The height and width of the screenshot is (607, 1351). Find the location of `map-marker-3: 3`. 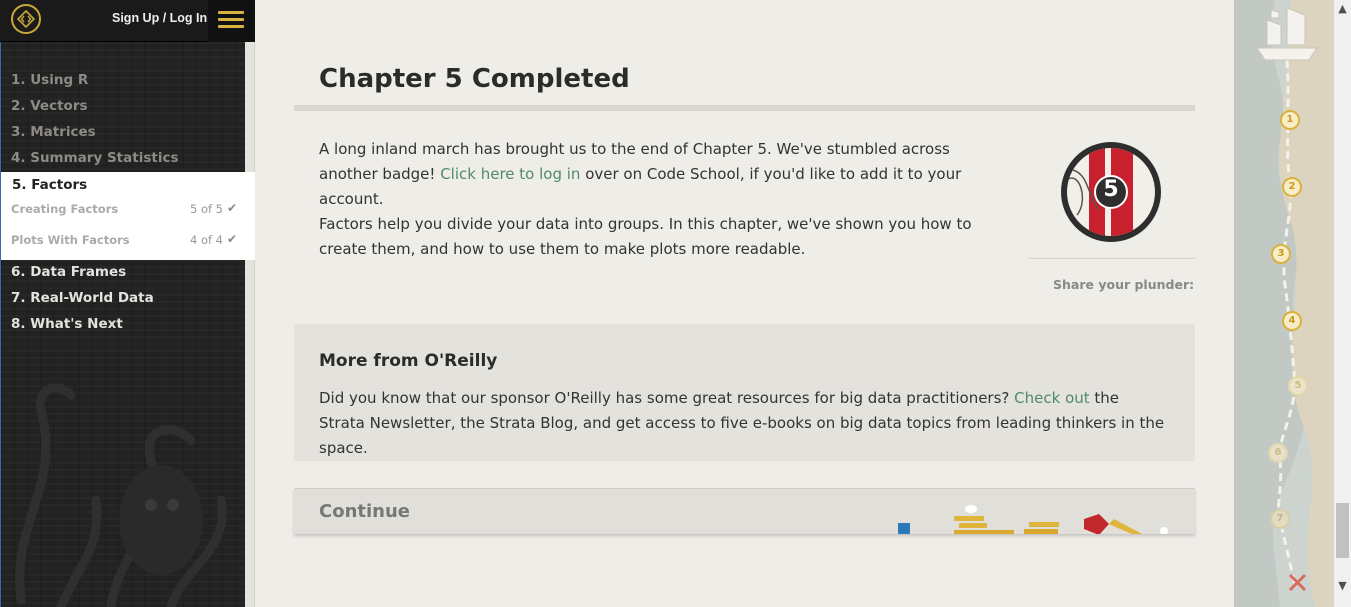

map-marker-3: 3 is located at coordinates (1281, 254).